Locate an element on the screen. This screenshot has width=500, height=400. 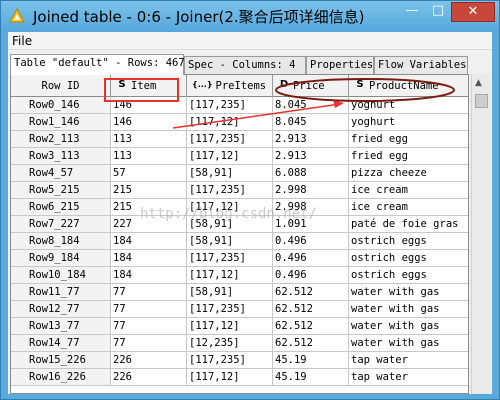
table-row: Row8_184 184 [58,91] 0.496 ostrich eggs is located at coordinates (239, 241).